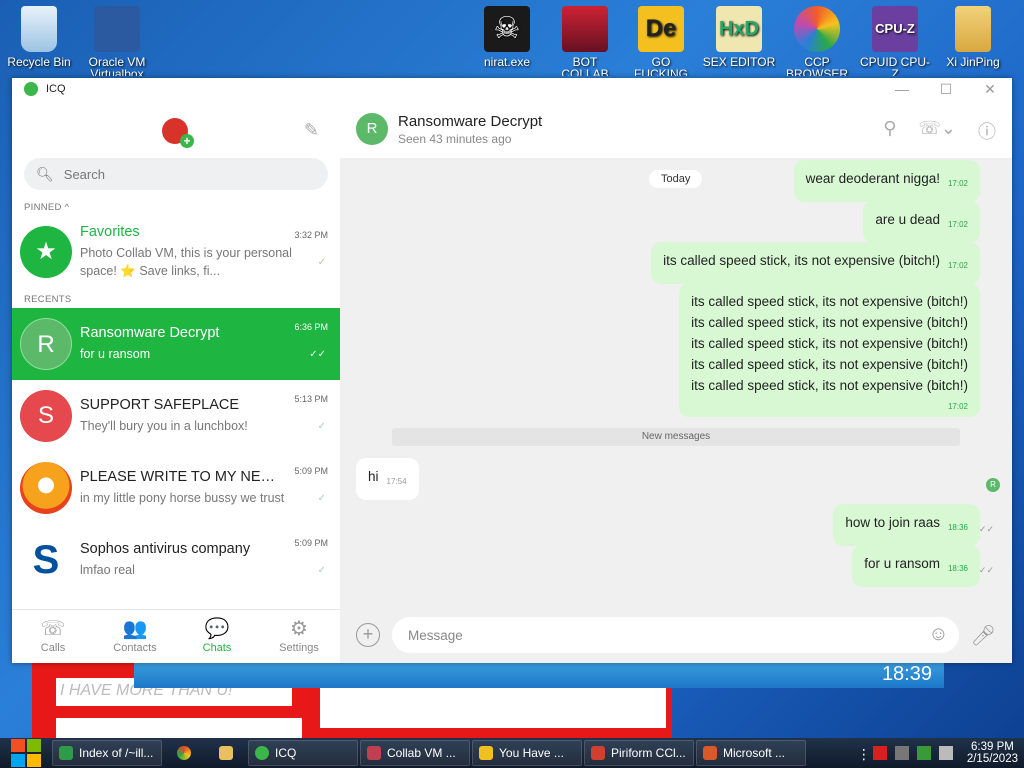 This screenshot has width=1024, height=768. I want to click on my-avatar: +, so click(178, 133).